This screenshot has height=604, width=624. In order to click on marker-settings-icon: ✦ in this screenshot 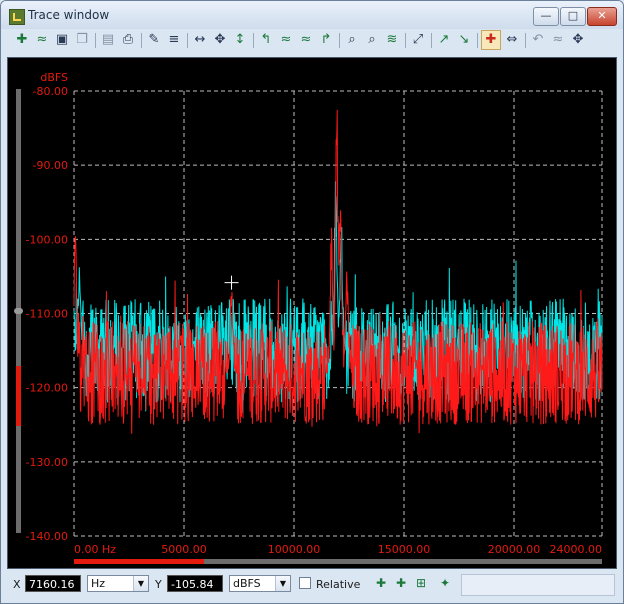, I will do `click(445, 583)`.